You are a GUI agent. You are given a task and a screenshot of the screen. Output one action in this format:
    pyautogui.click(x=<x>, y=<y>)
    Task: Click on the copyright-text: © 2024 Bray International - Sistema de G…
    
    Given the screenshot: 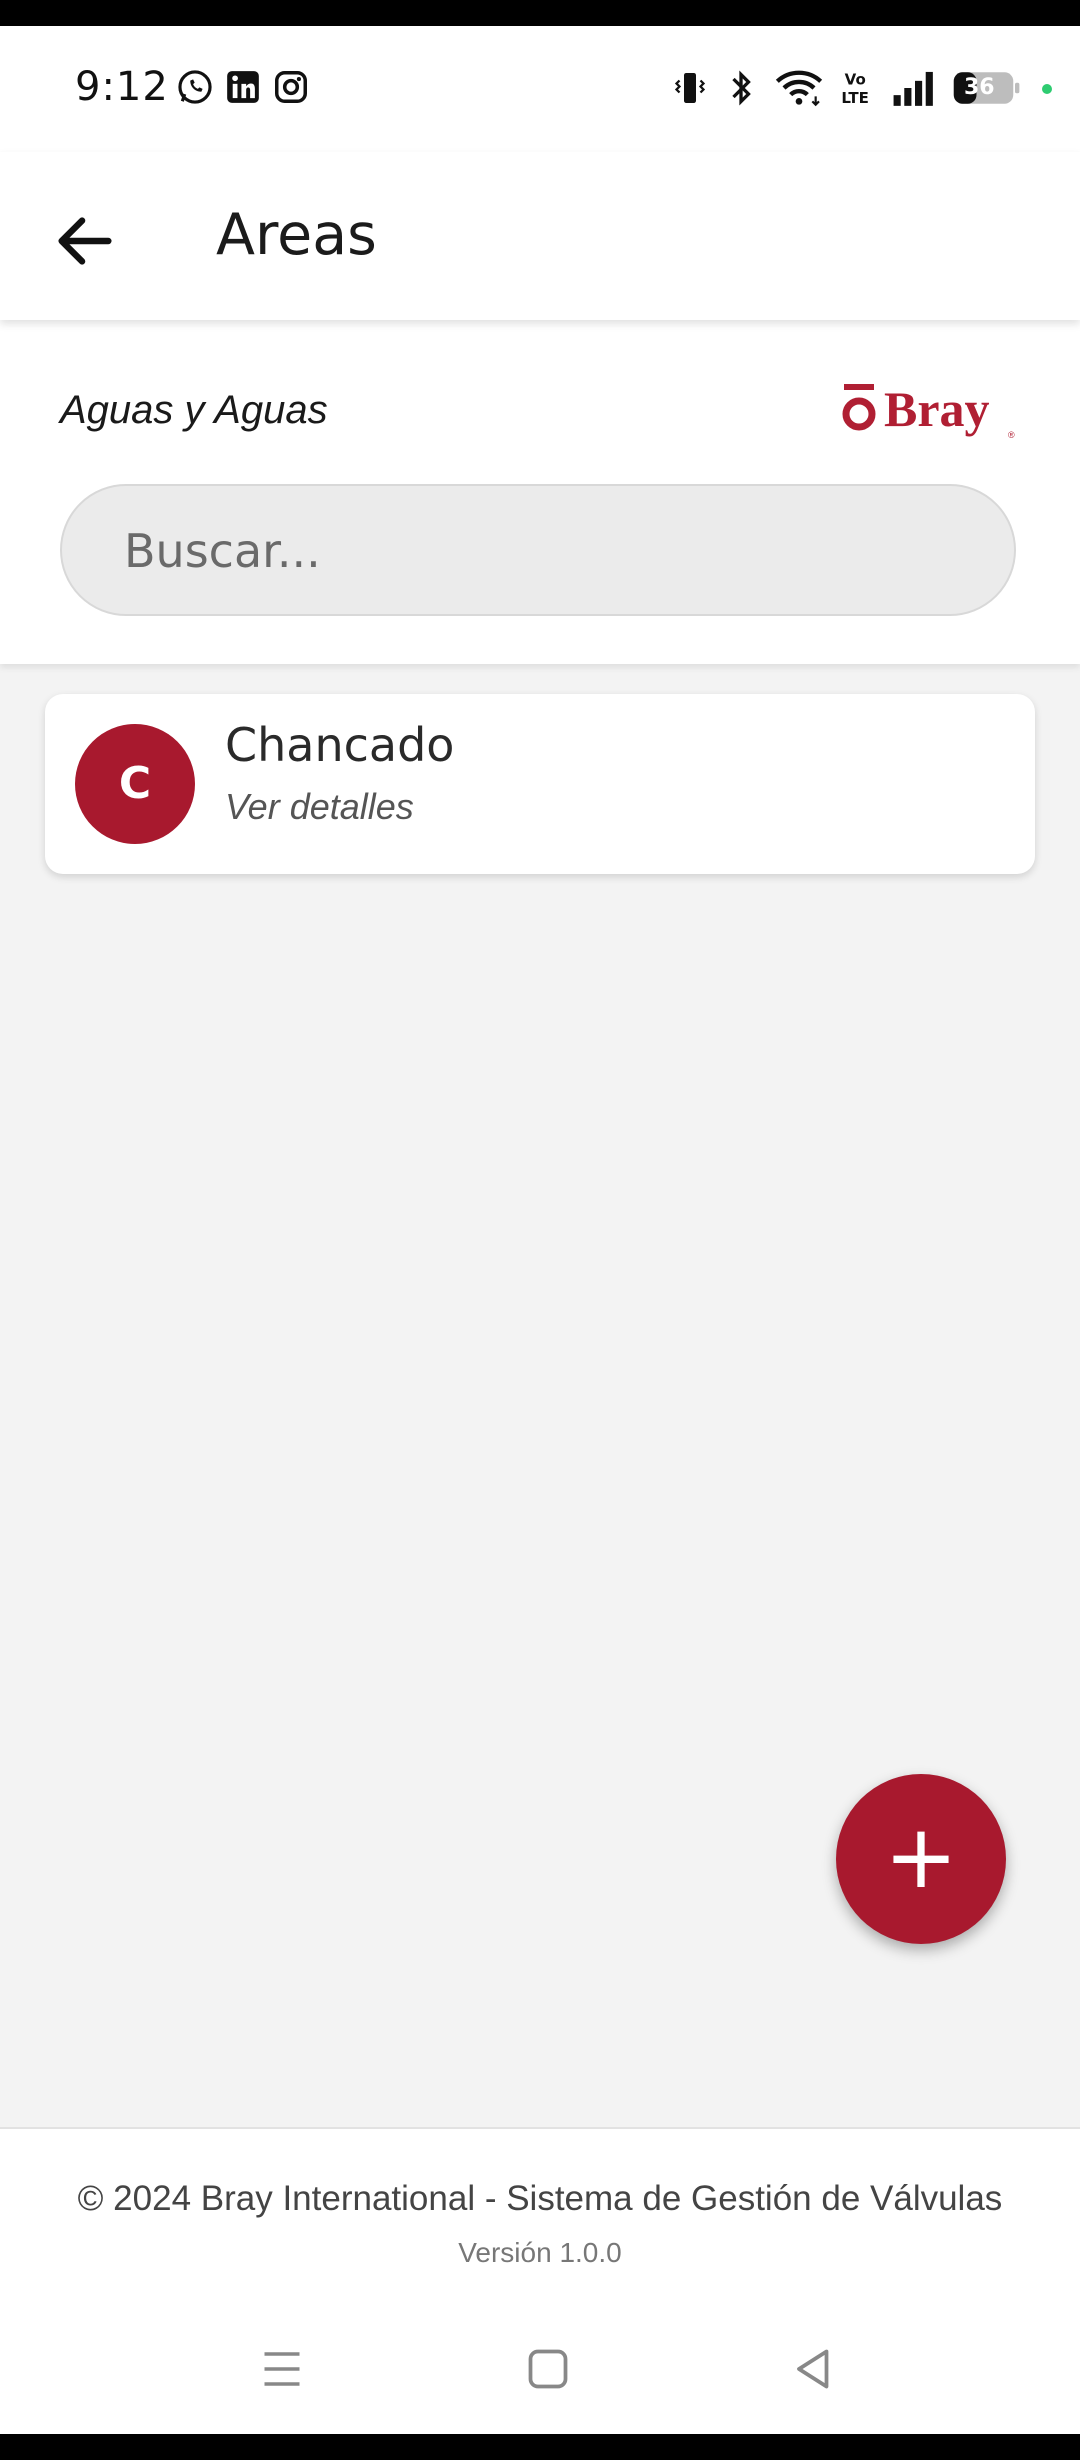 What is the action you would take?
    pyautogui.click(x=540, y=2198)
    